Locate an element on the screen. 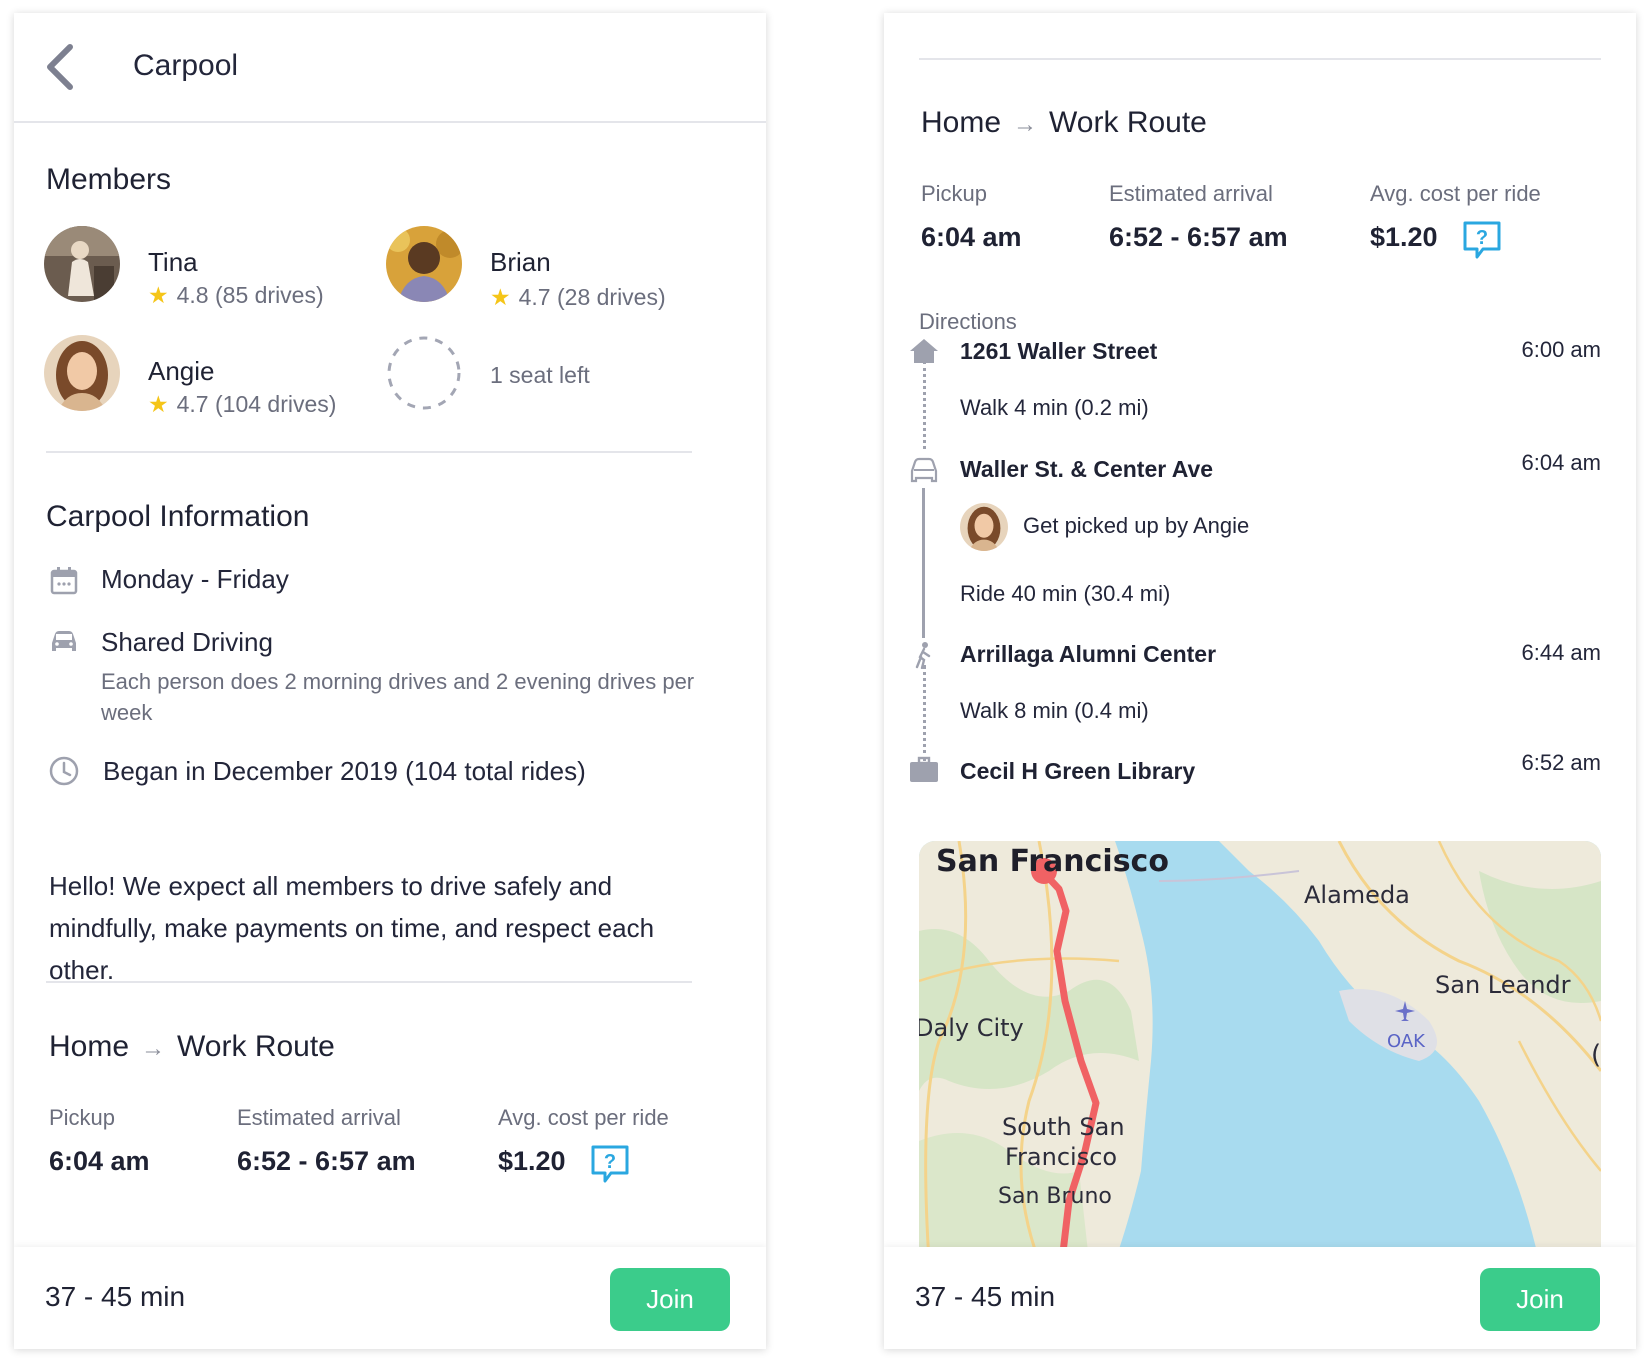  member-name: Tina is located at coordinates (173, 262).